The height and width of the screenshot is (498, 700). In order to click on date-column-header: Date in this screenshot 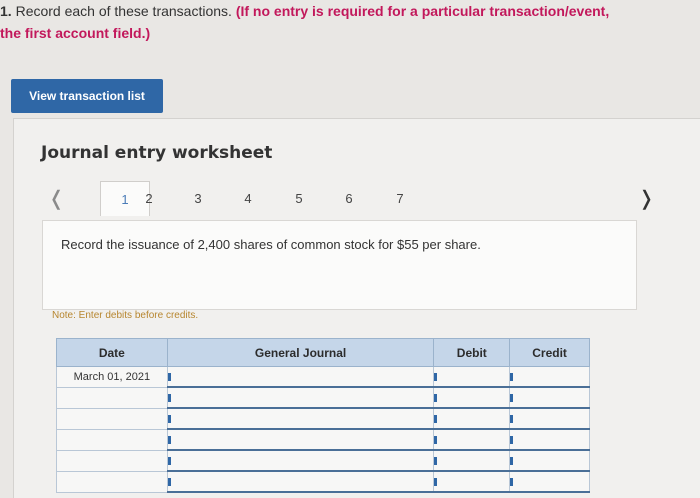, I will do `click(112, 352)`.